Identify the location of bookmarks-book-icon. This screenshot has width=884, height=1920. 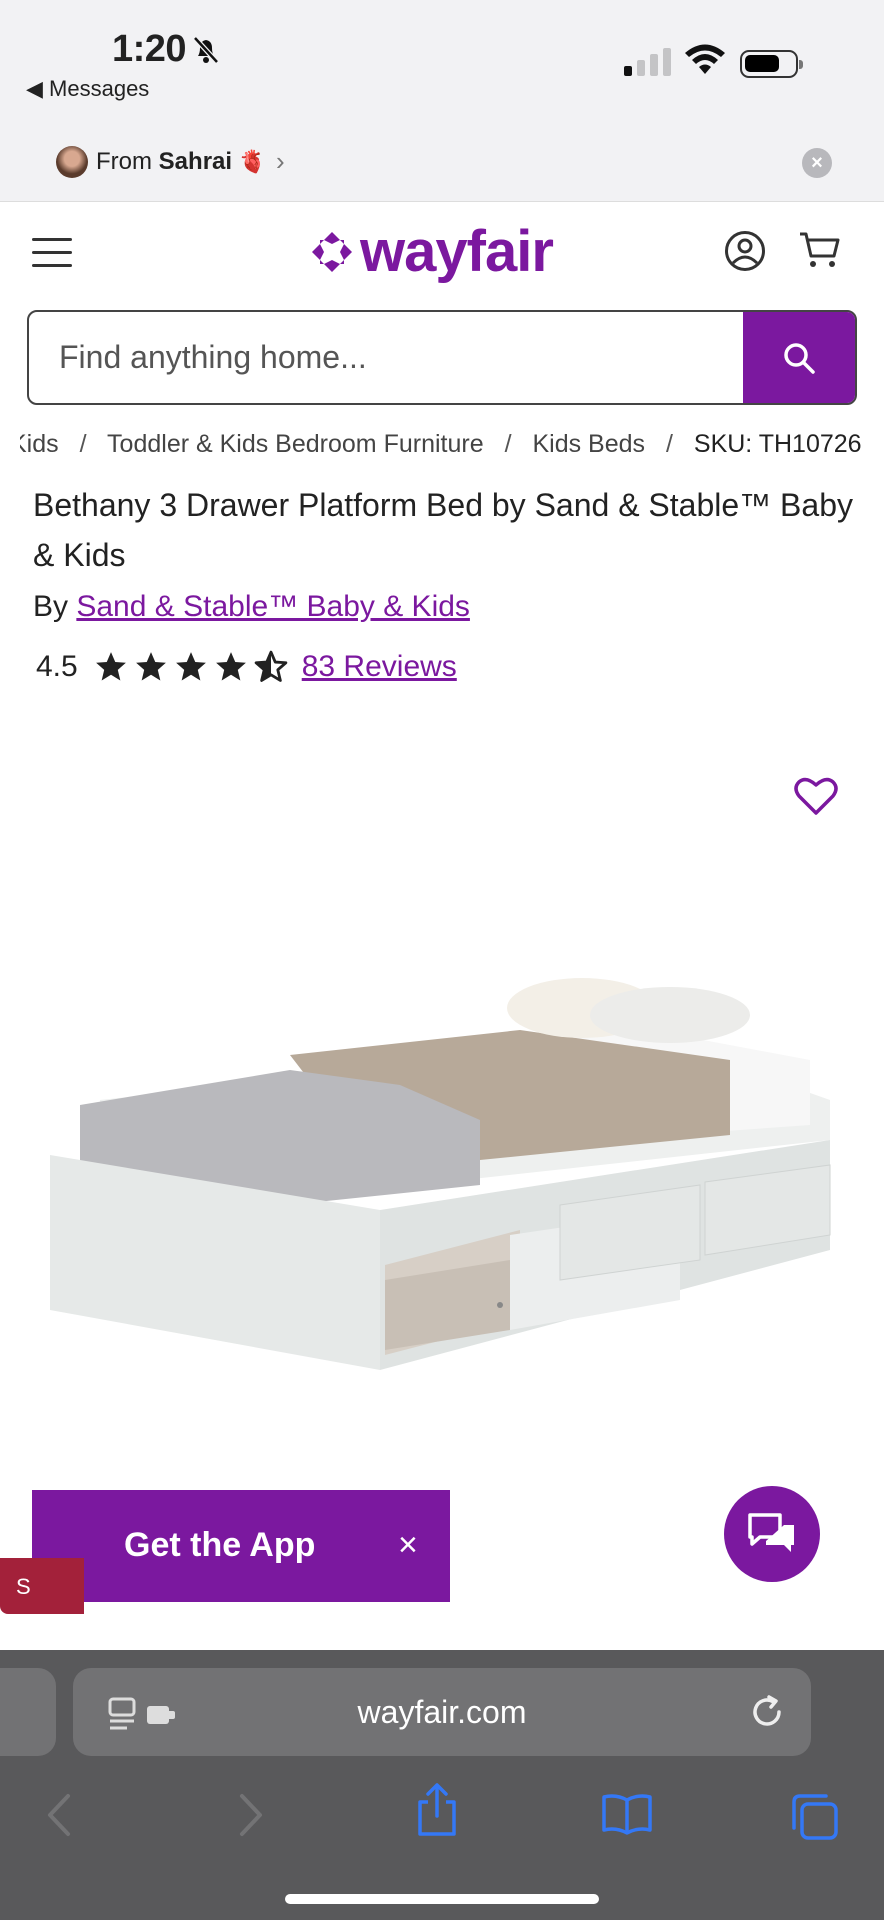
(627, 1814).